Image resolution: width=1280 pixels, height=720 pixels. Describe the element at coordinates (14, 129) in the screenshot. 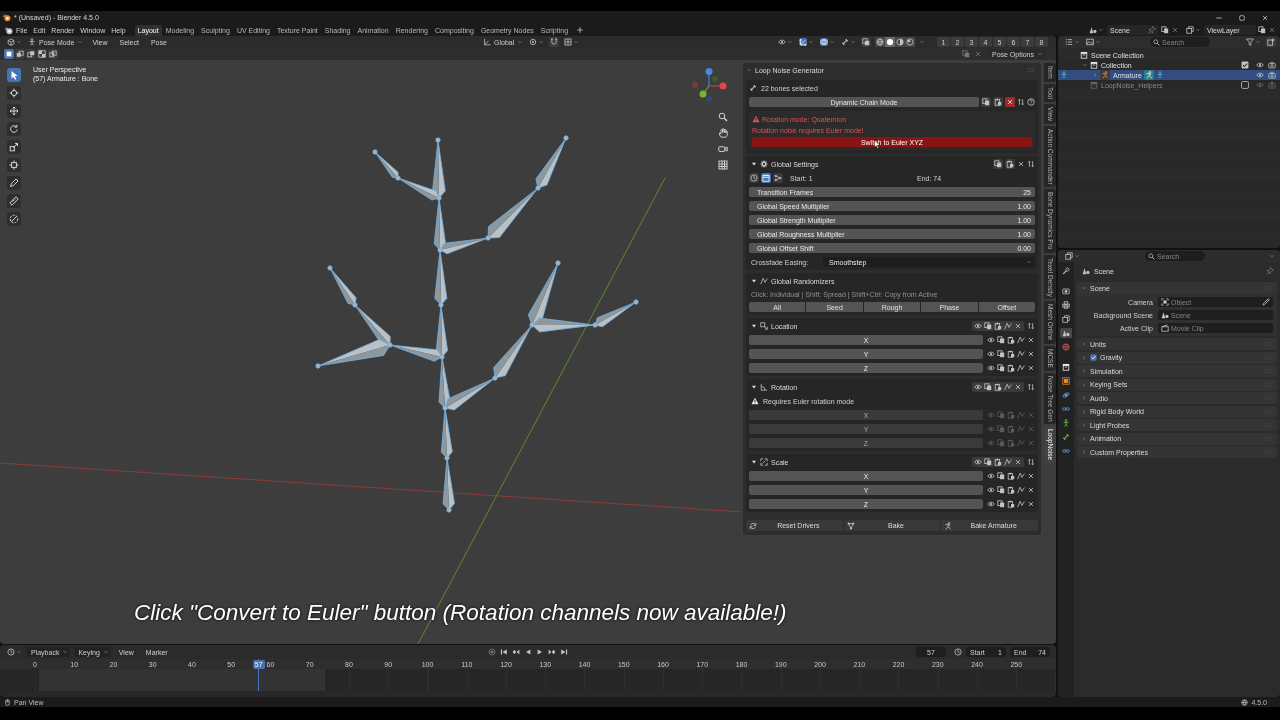

I see `rotate-icon` at that location.